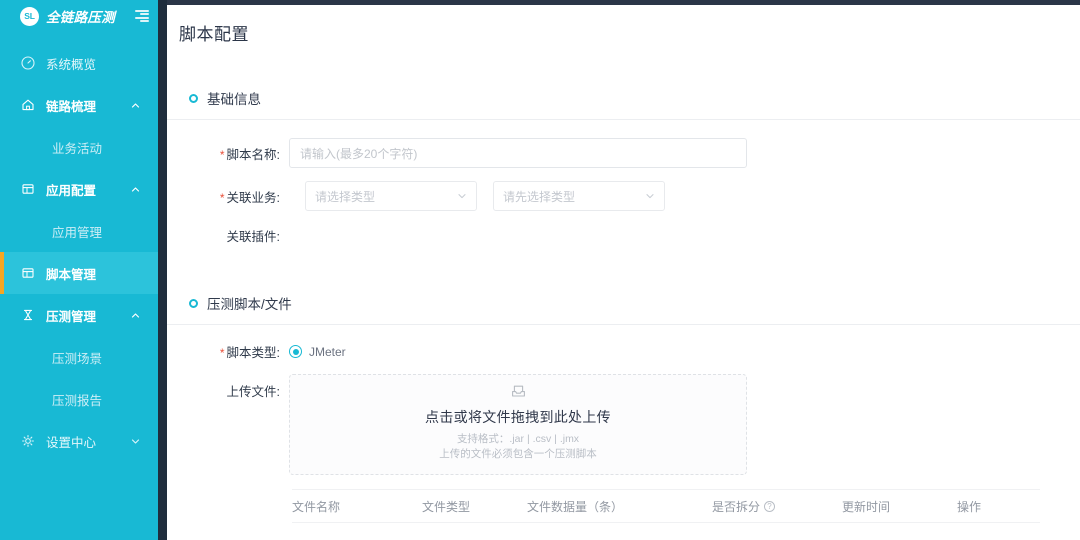 The image size is (1080, 540). What do you see at coordinates (539, 196) in the screenshot?
I see `select-placeholder: 请先选择类型` at bounding box center [539, 196].